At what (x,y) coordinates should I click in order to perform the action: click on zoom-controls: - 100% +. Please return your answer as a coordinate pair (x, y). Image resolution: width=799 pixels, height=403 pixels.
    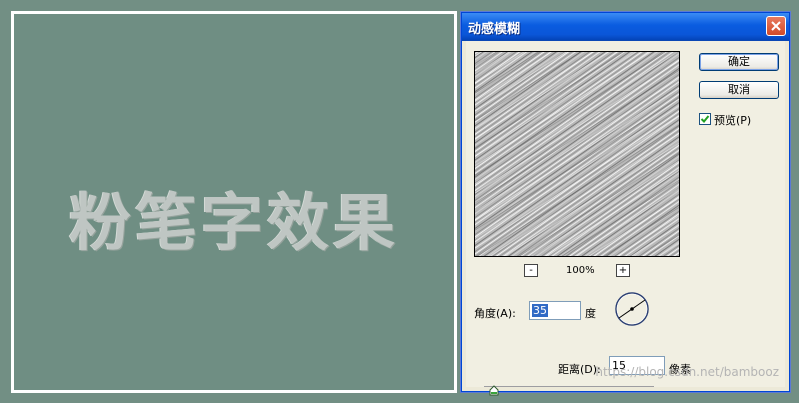
    Looking at the image, I should click on (579, 272).